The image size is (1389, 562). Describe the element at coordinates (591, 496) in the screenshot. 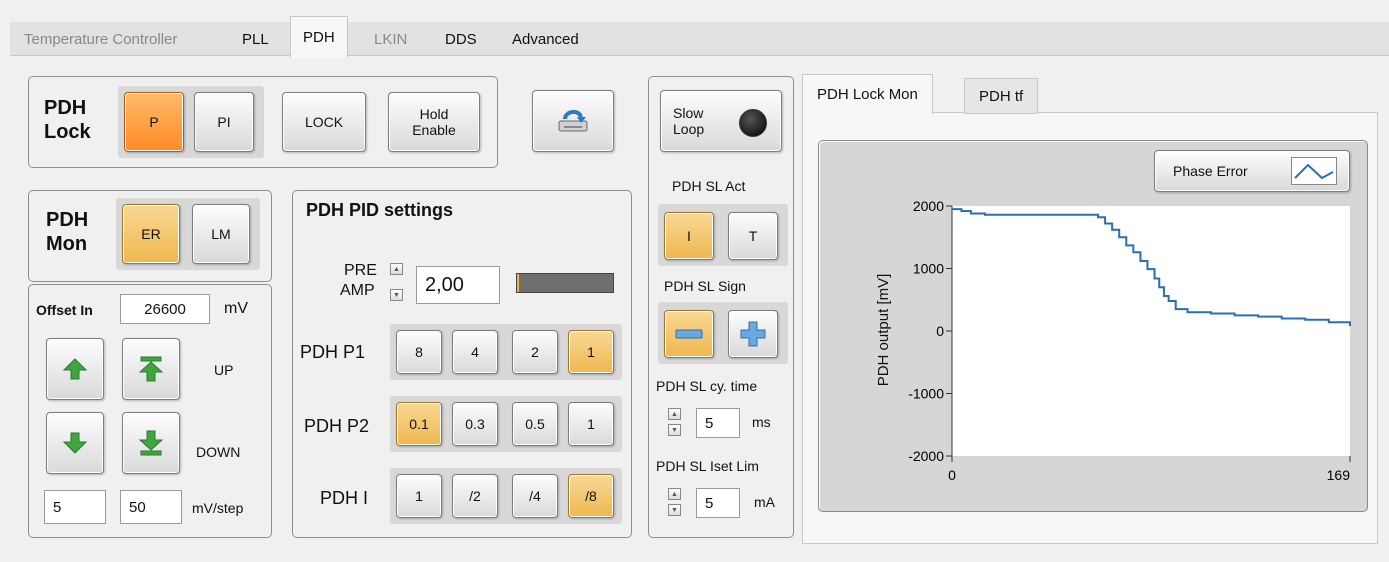

I see `i-option-div8: /8` at that location.